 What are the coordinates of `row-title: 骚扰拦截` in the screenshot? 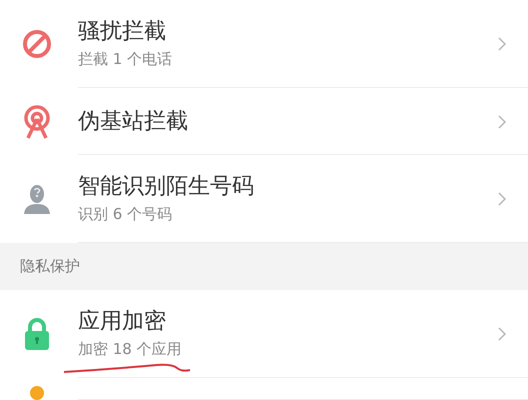 It's located at (122, 32).